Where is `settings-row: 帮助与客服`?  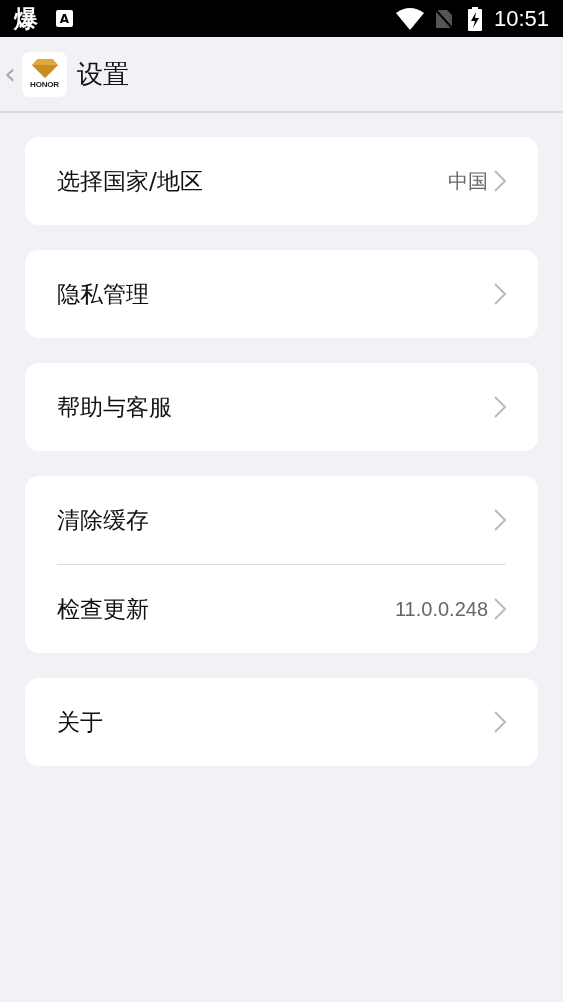
settings-row: 帮助与客服 is located at coordinates (281, 407).